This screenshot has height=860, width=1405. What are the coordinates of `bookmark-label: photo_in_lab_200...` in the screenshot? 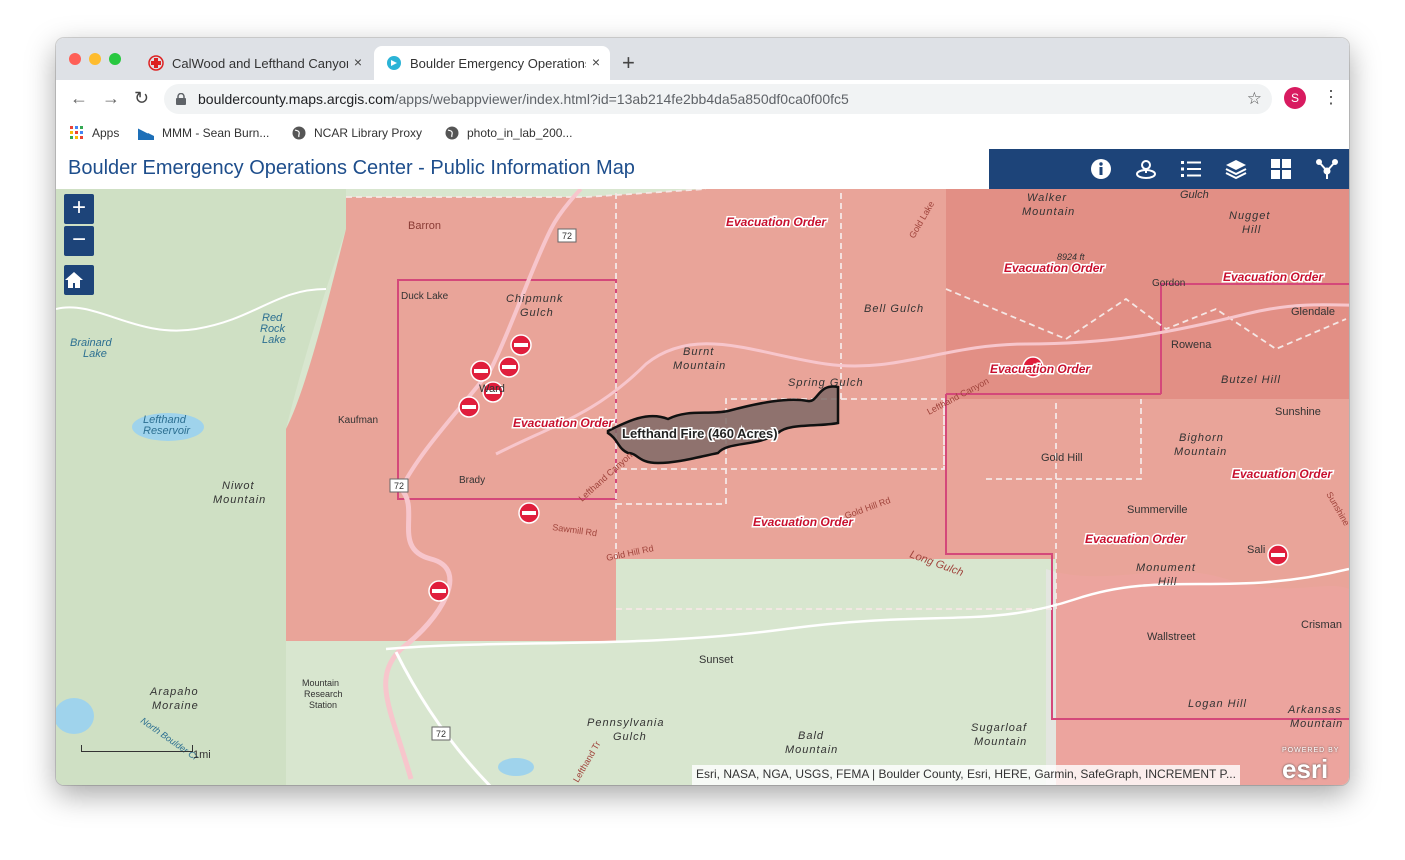 It's located at (520, 133).